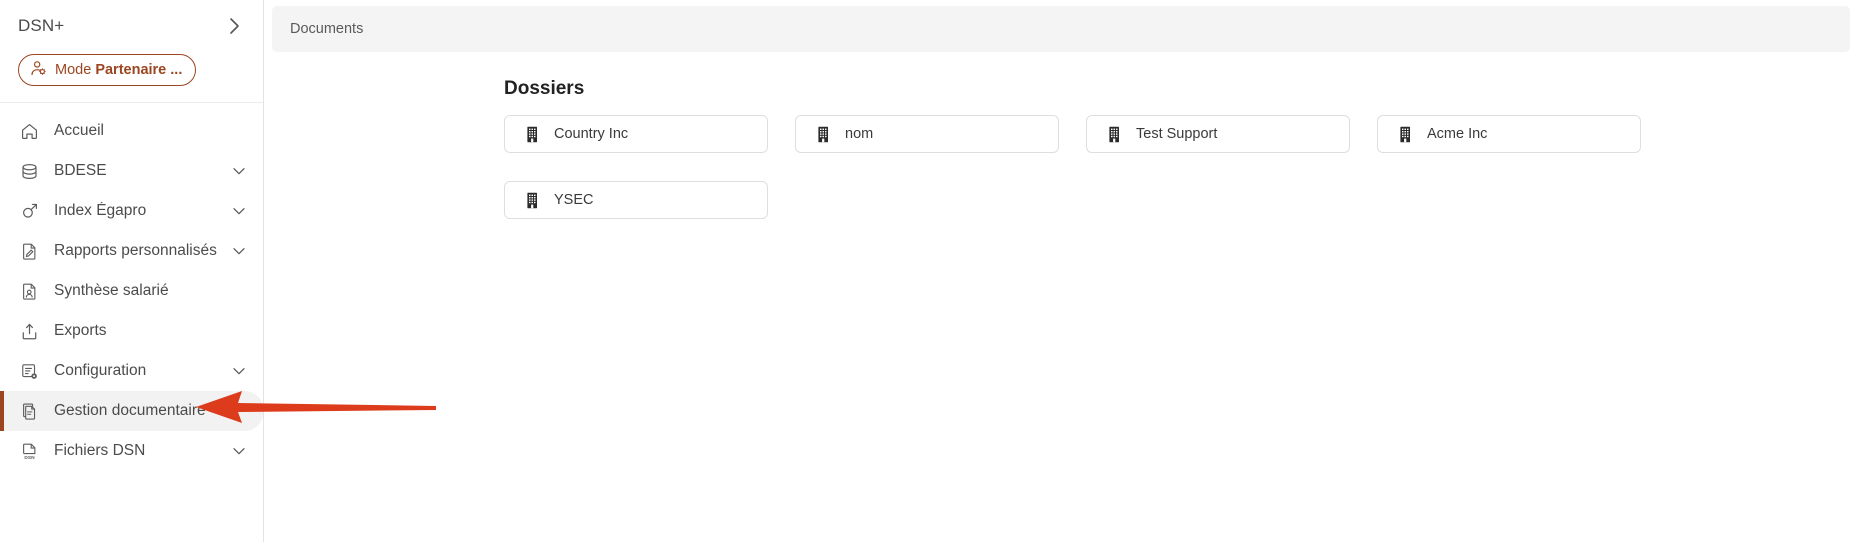 The image size is (1858, 542). I want to click on folder-card: Acme Inc, so click(1509, 134).